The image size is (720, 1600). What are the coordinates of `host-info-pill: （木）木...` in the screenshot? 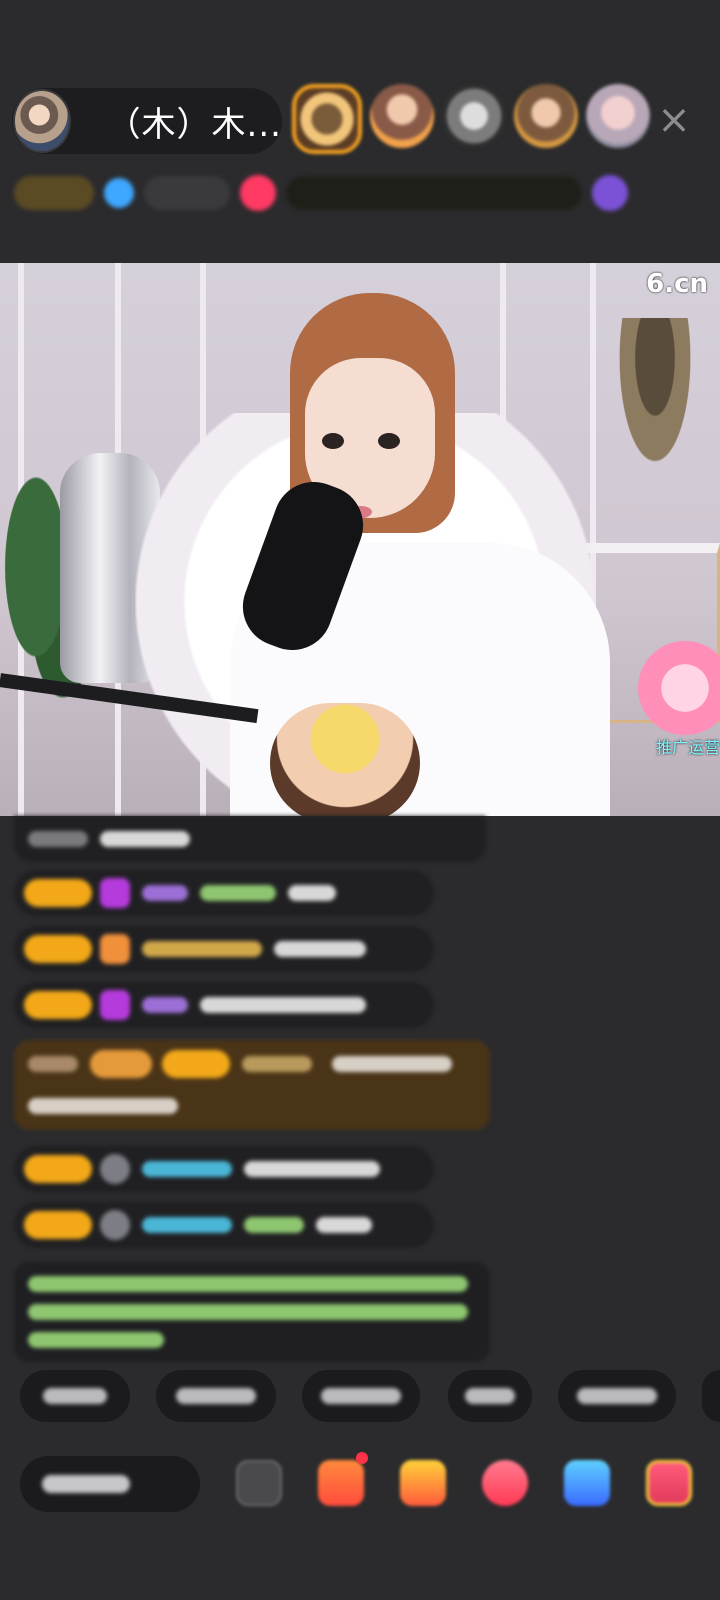 It's located at (147, 121).